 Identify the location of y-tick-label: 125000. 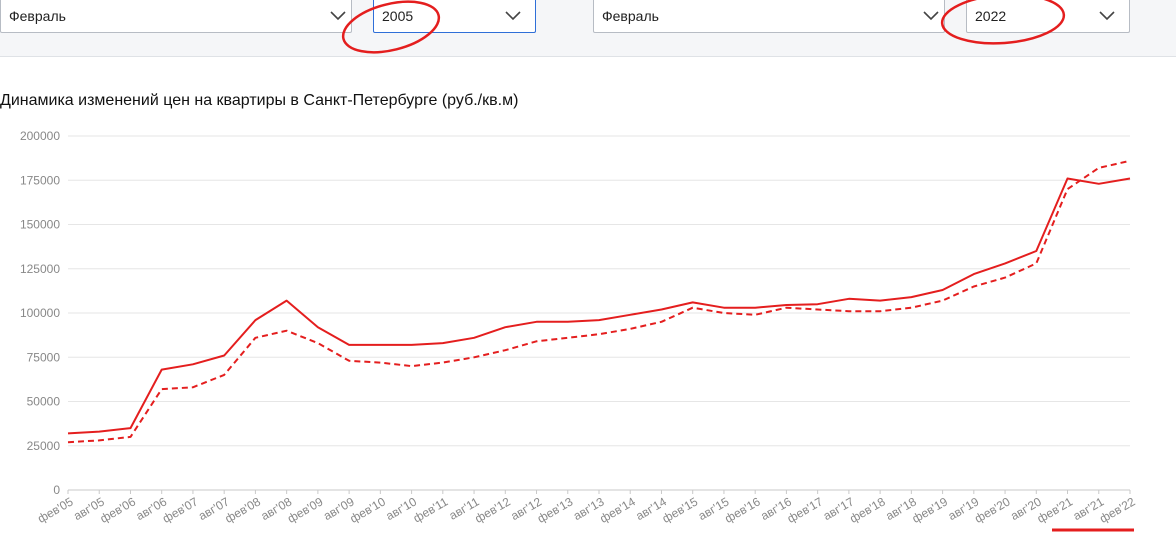
(40, 269).